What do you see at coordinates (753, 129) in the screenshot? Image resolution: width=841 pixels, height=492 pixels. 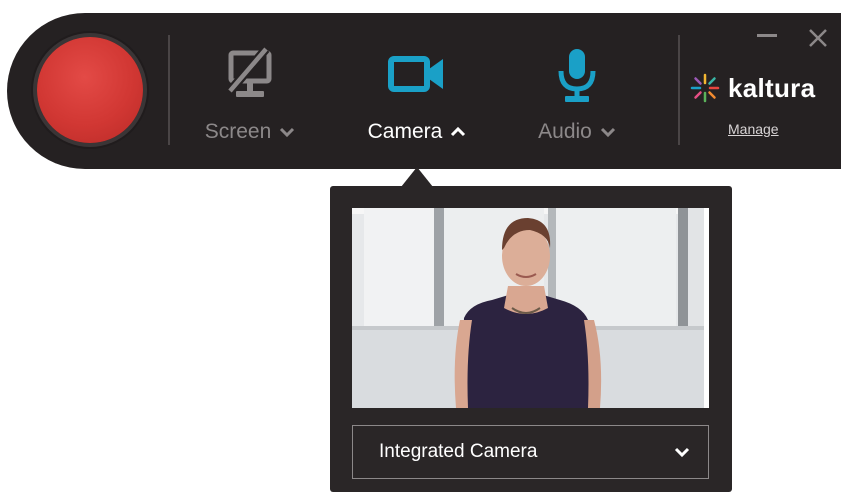 I see `manage-link: Manage` at bounding box center [753, 129].